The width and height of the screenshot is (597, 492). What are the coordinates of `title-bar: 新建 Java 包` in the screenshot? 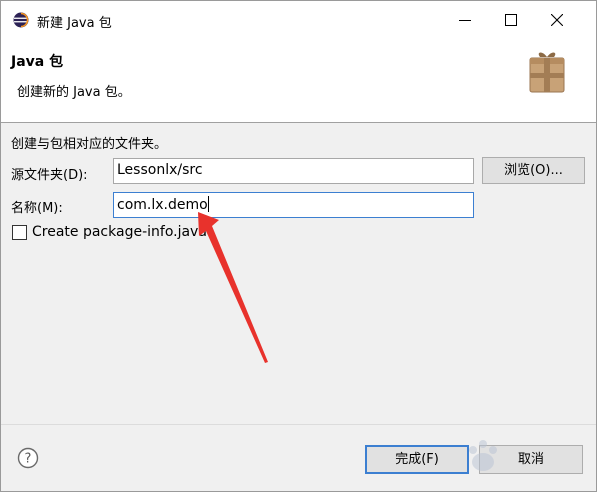 It's located at (298, 20).